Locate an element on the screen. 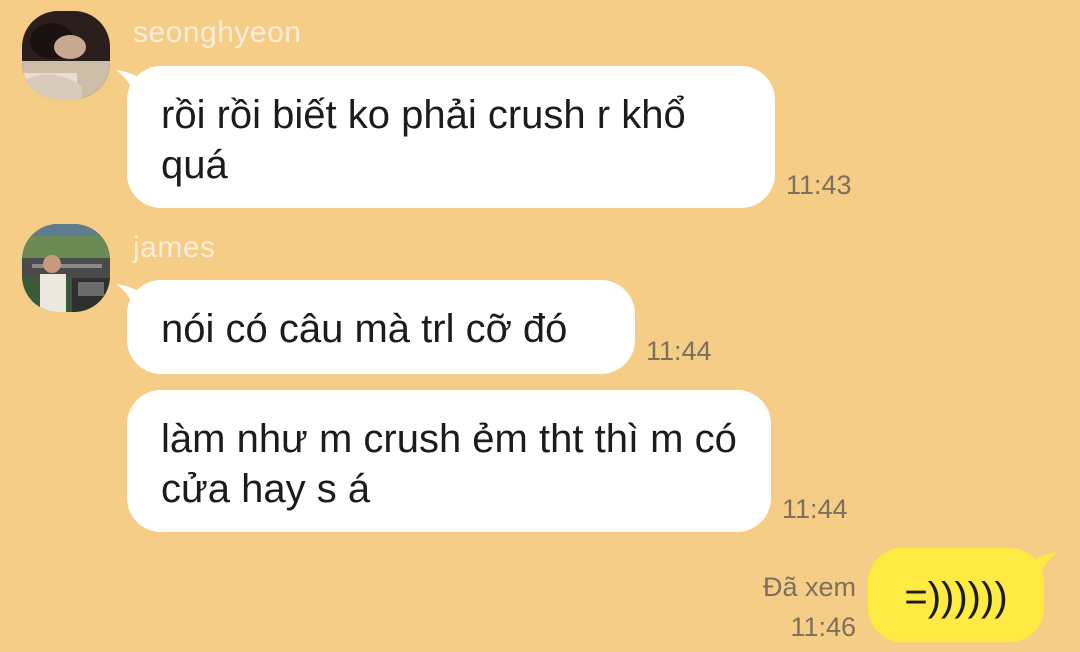  message-timestamp: 11:43 is located at coordinates (819, 185).